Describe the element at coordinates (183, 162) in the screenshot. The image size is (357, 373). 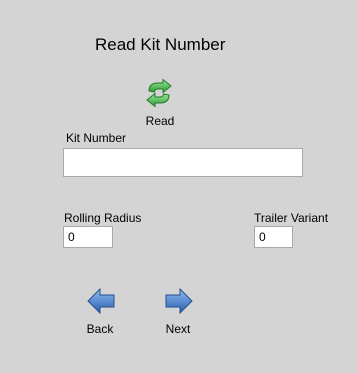
I see `kit-number-input` at that location.